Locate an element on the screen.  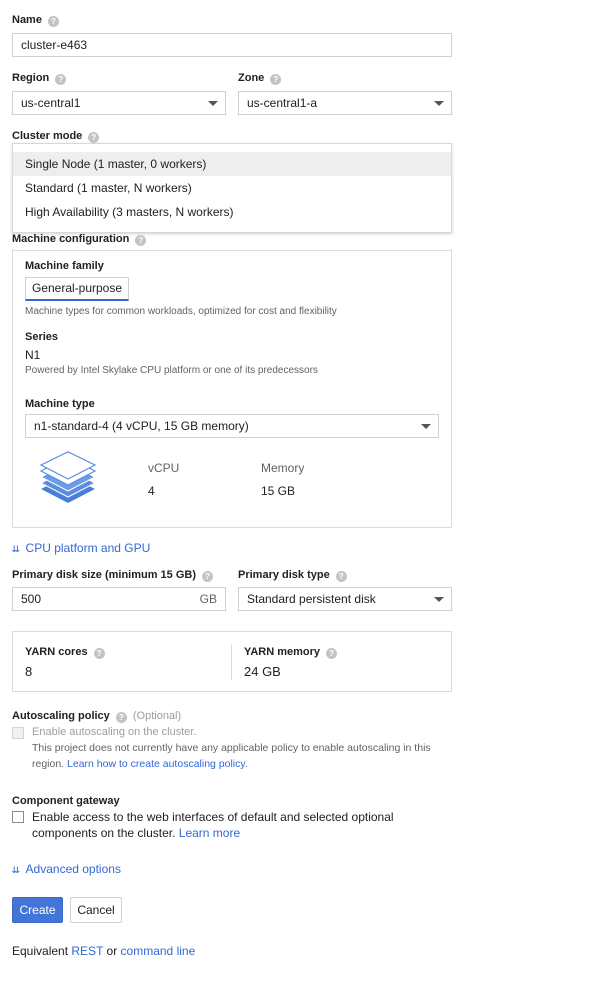
name-input: cluster-e463 is located at coordinates (232, 45).